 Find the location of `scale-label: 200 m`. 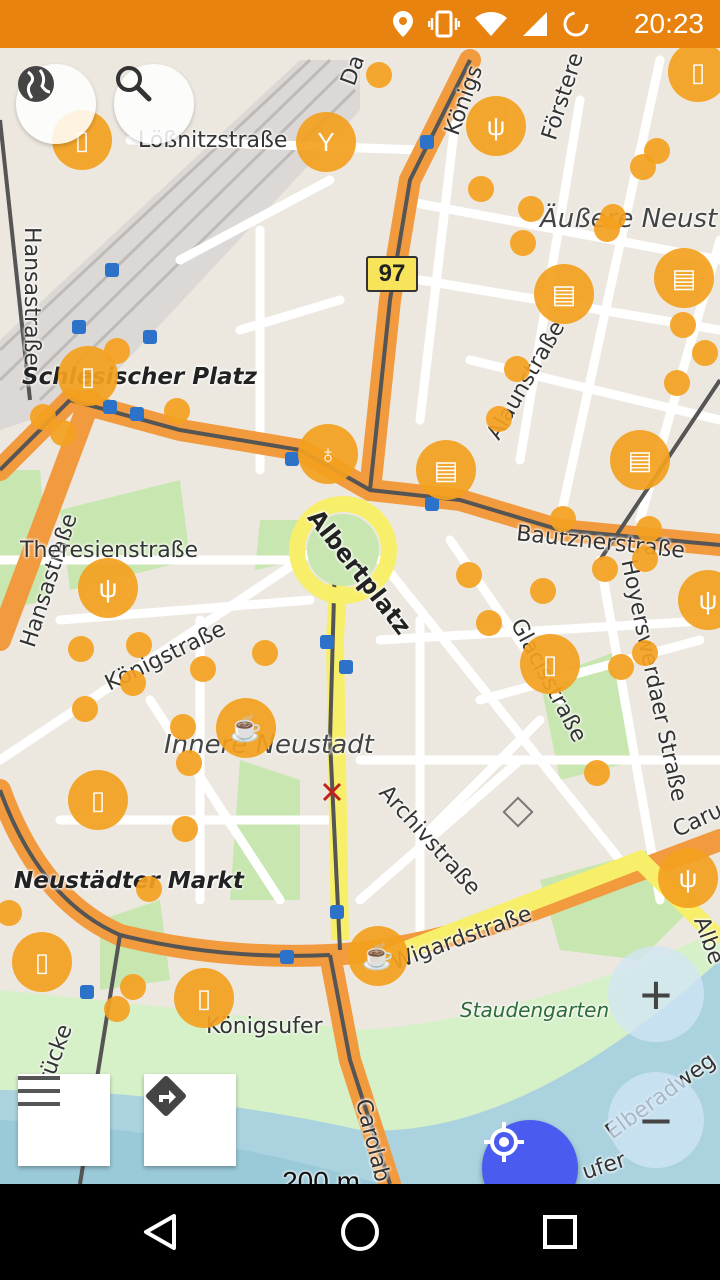

scale-label: 200 m is located at coordinates (321, 1175).